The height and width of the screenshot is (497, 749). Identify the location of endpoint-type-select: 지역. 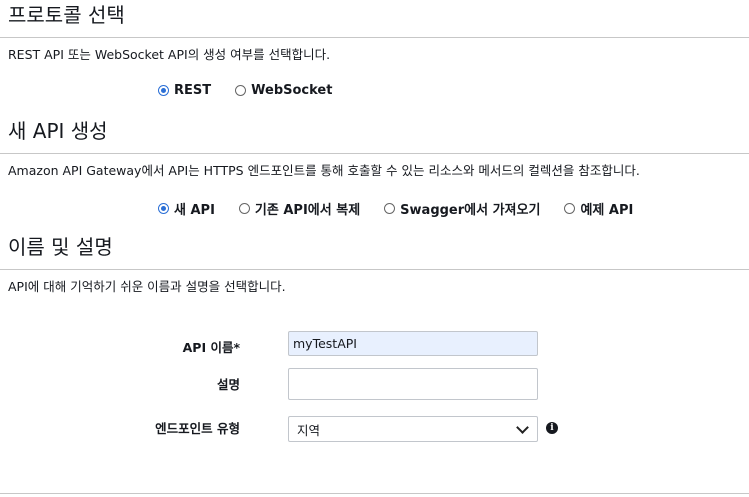
(413, 429).